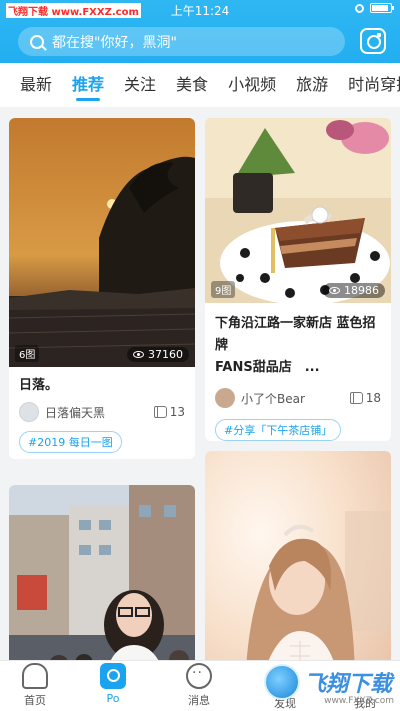 This screenshot has width=400, height=711. I want to click on nav-messages: 消息, so click(199, 685).